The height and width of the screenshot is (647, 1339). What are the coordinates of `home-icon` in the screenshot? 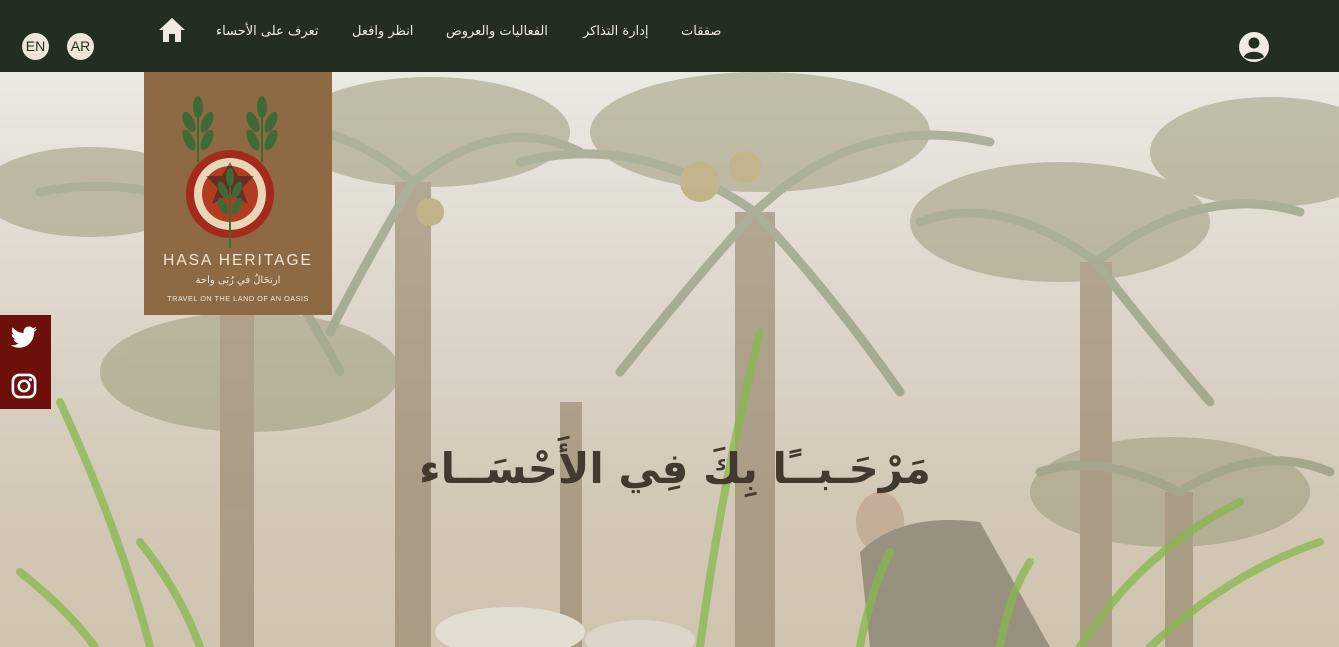 It's located at (172, 30).